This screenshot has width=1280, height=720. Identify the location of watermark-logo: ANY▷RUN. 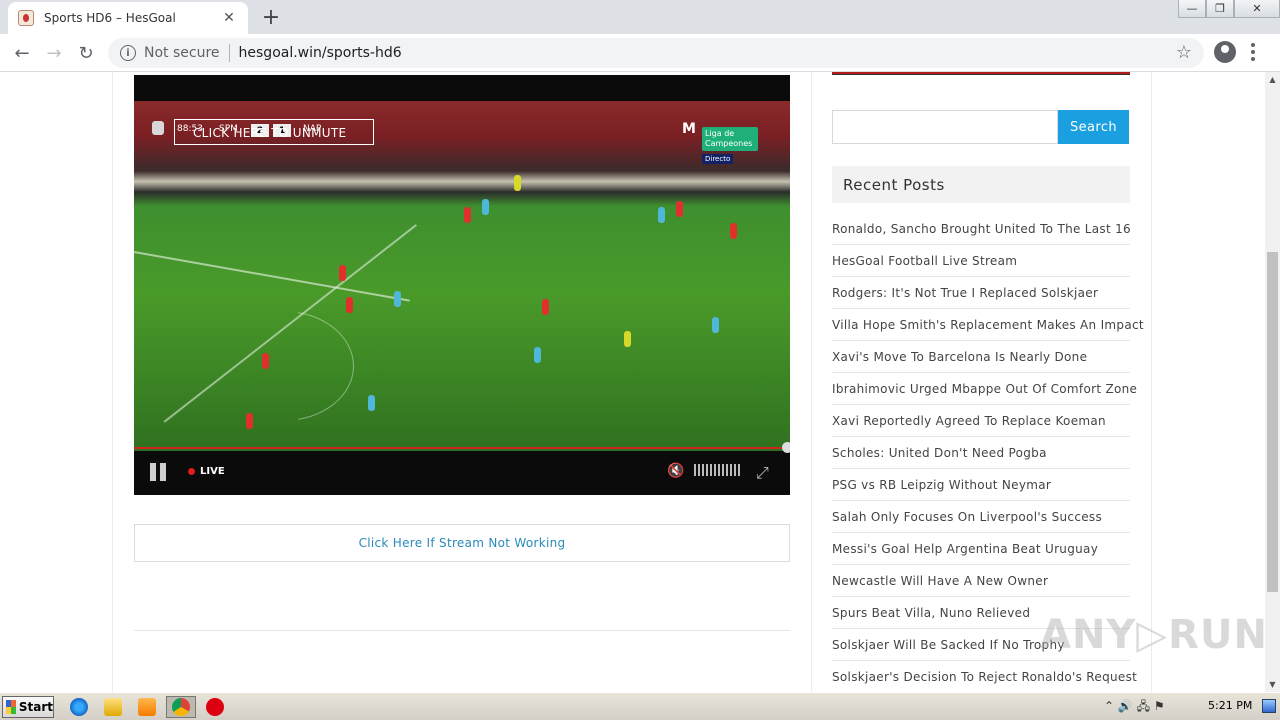
(1152, 635).